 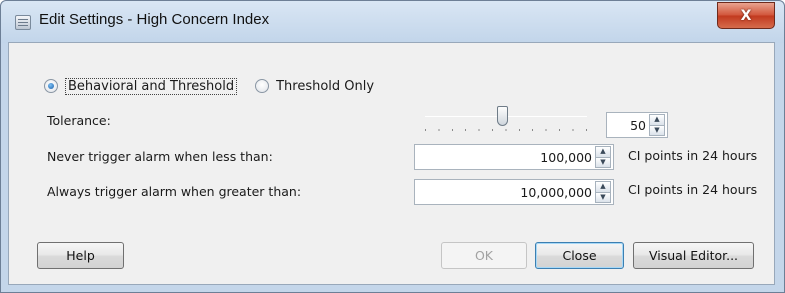 I want to click on ok-button: OK, so click(x=484, y=255).